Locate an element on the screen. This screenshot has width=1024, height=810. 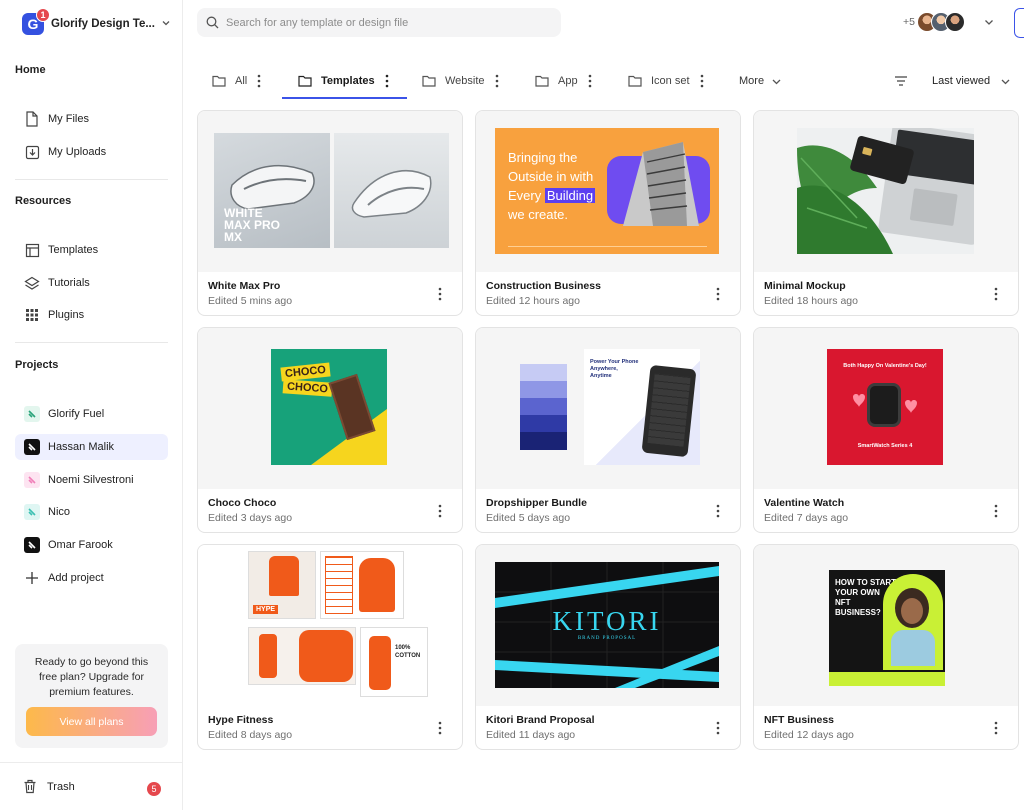
sidebar-item-tutorials: Tutorials is located at coordinates (91, 283).